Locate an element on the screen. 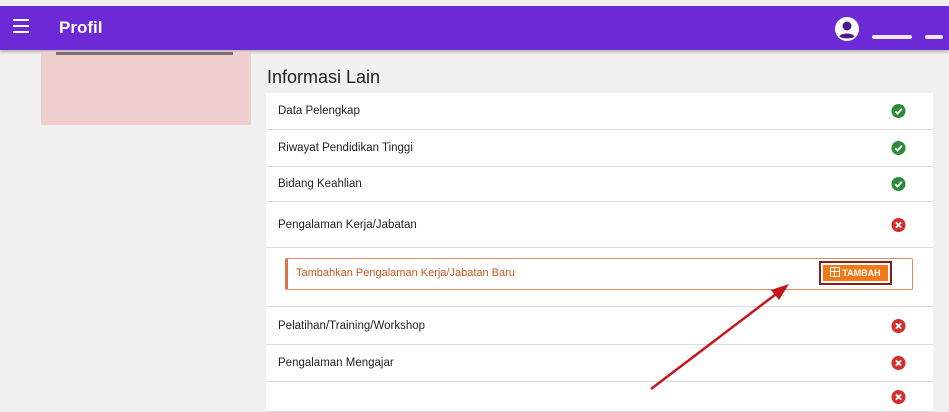 Image resolution: width=949 pixels, height=412 pixels. list-item-riwayat-pendidikan: Riwayat Pendidikan Tinggi is located at coordinates (599, 148).